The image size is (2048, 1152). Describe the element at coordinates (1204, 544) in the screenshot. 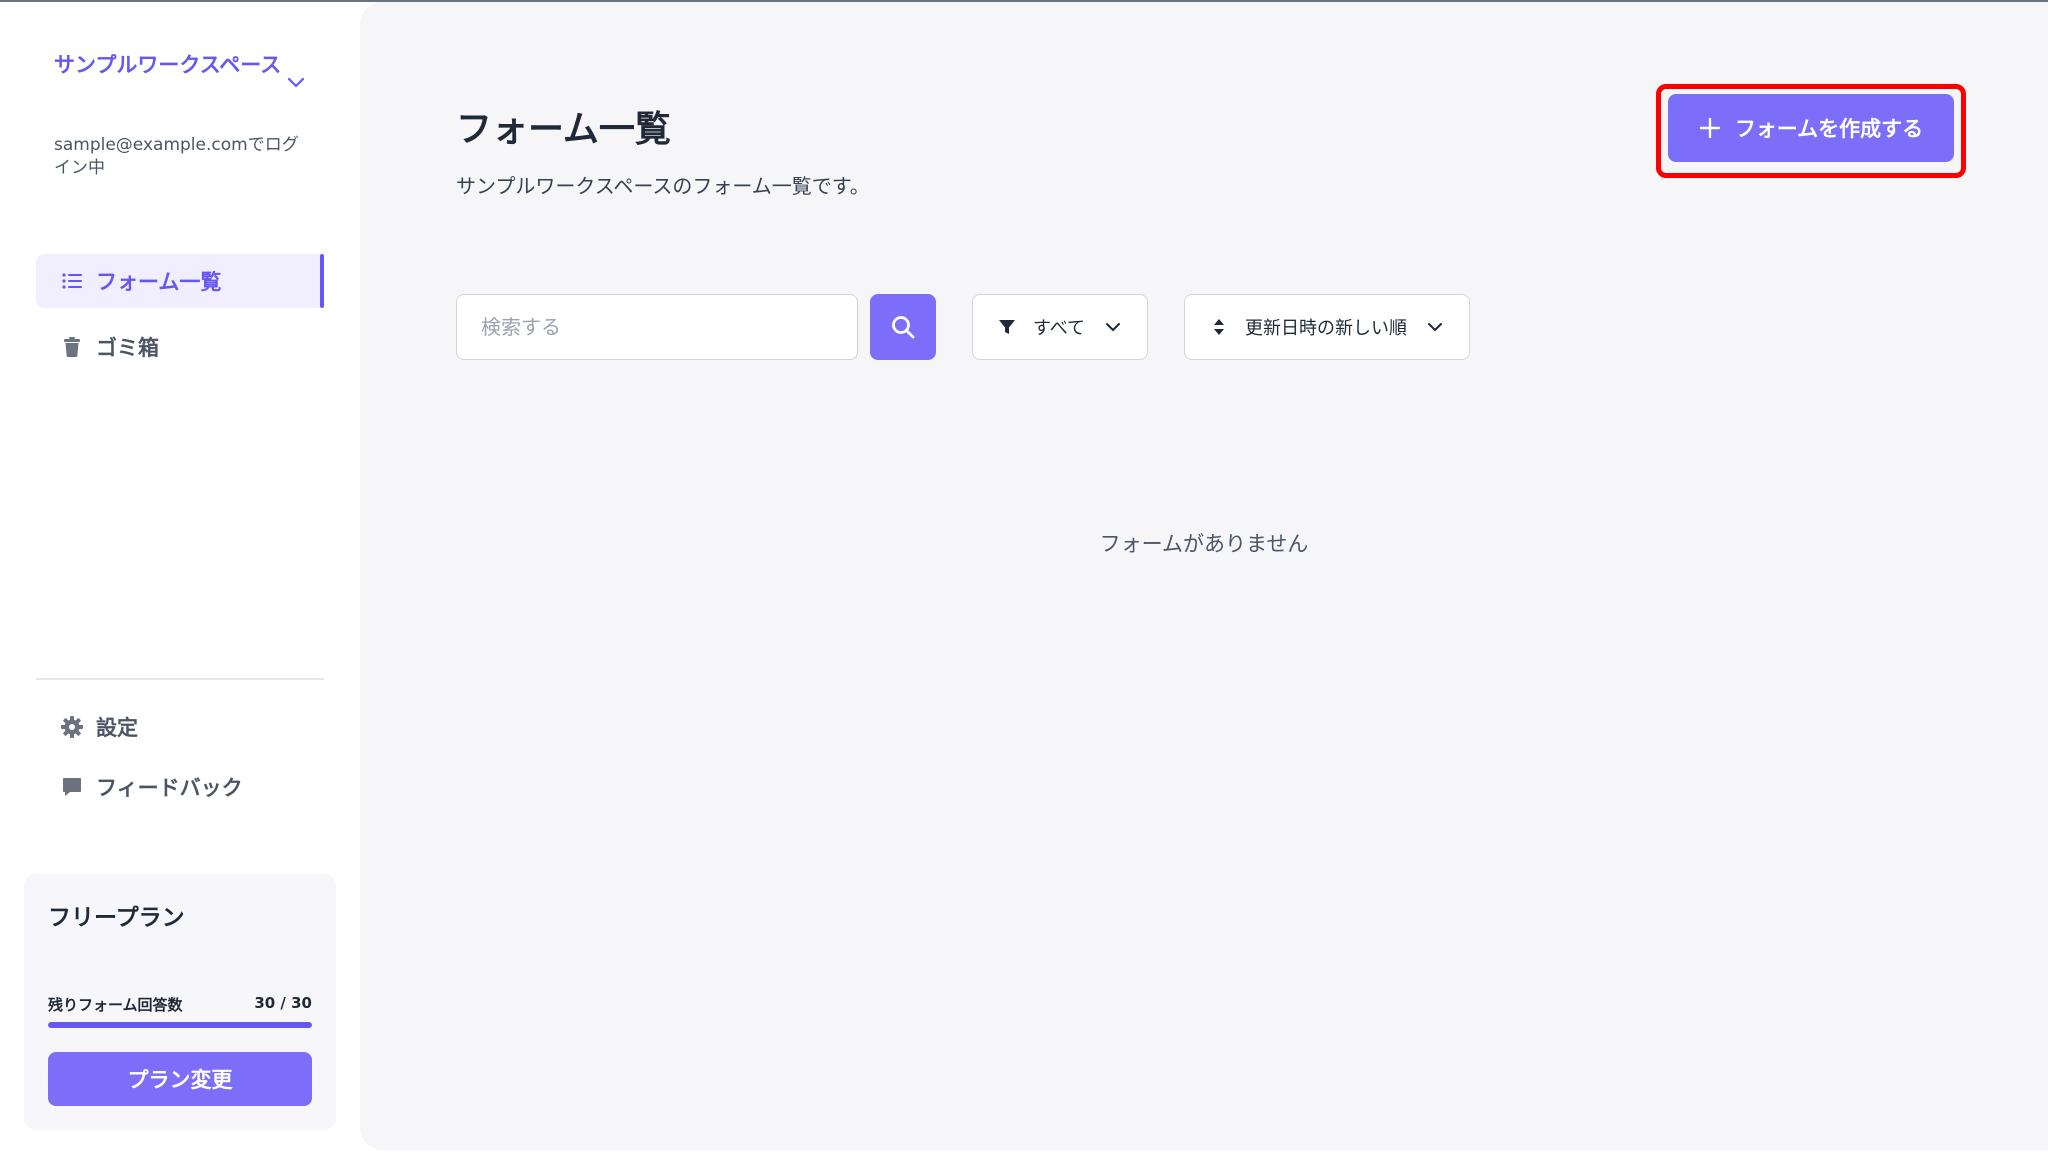

I see `empty-state-message: フォームがありません` at that location.